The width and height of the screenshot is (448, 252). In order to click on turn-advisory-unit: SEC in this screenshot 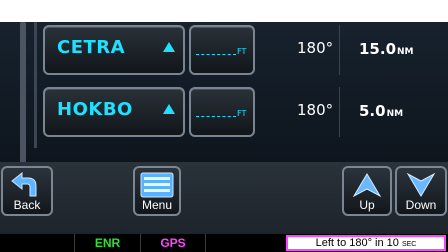, I will do `click(409, 244)`.